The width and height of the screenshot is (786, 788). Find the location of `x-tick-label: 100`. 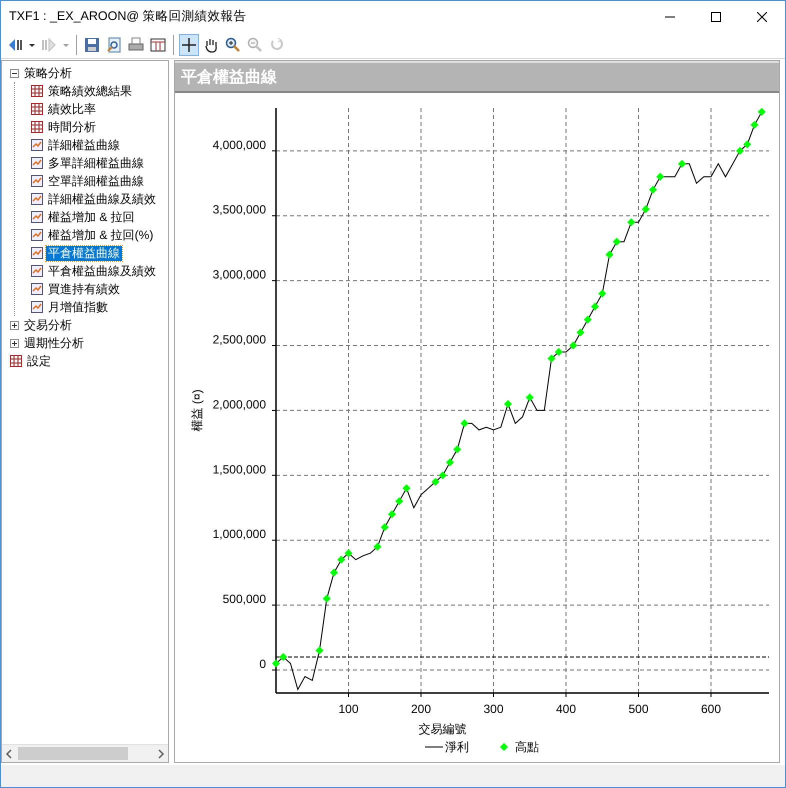

x-tick-label: 100 is located at coordinates (348, 709).